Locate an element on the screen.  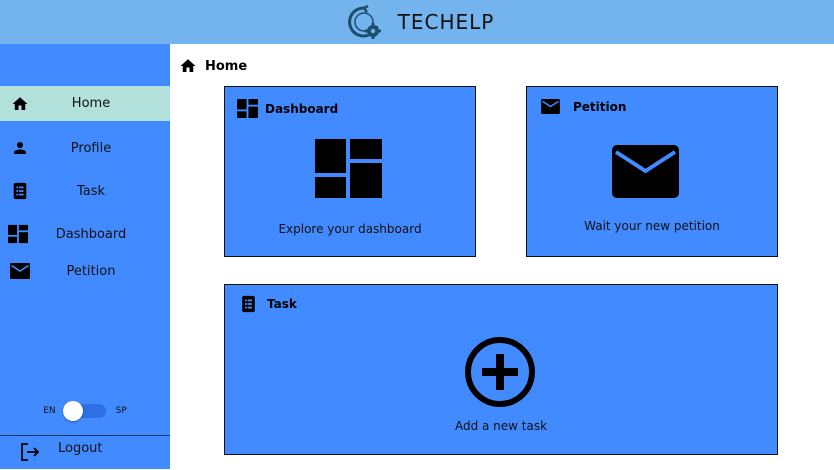
breadcrumb: Home is located at coordinates (213, 66).